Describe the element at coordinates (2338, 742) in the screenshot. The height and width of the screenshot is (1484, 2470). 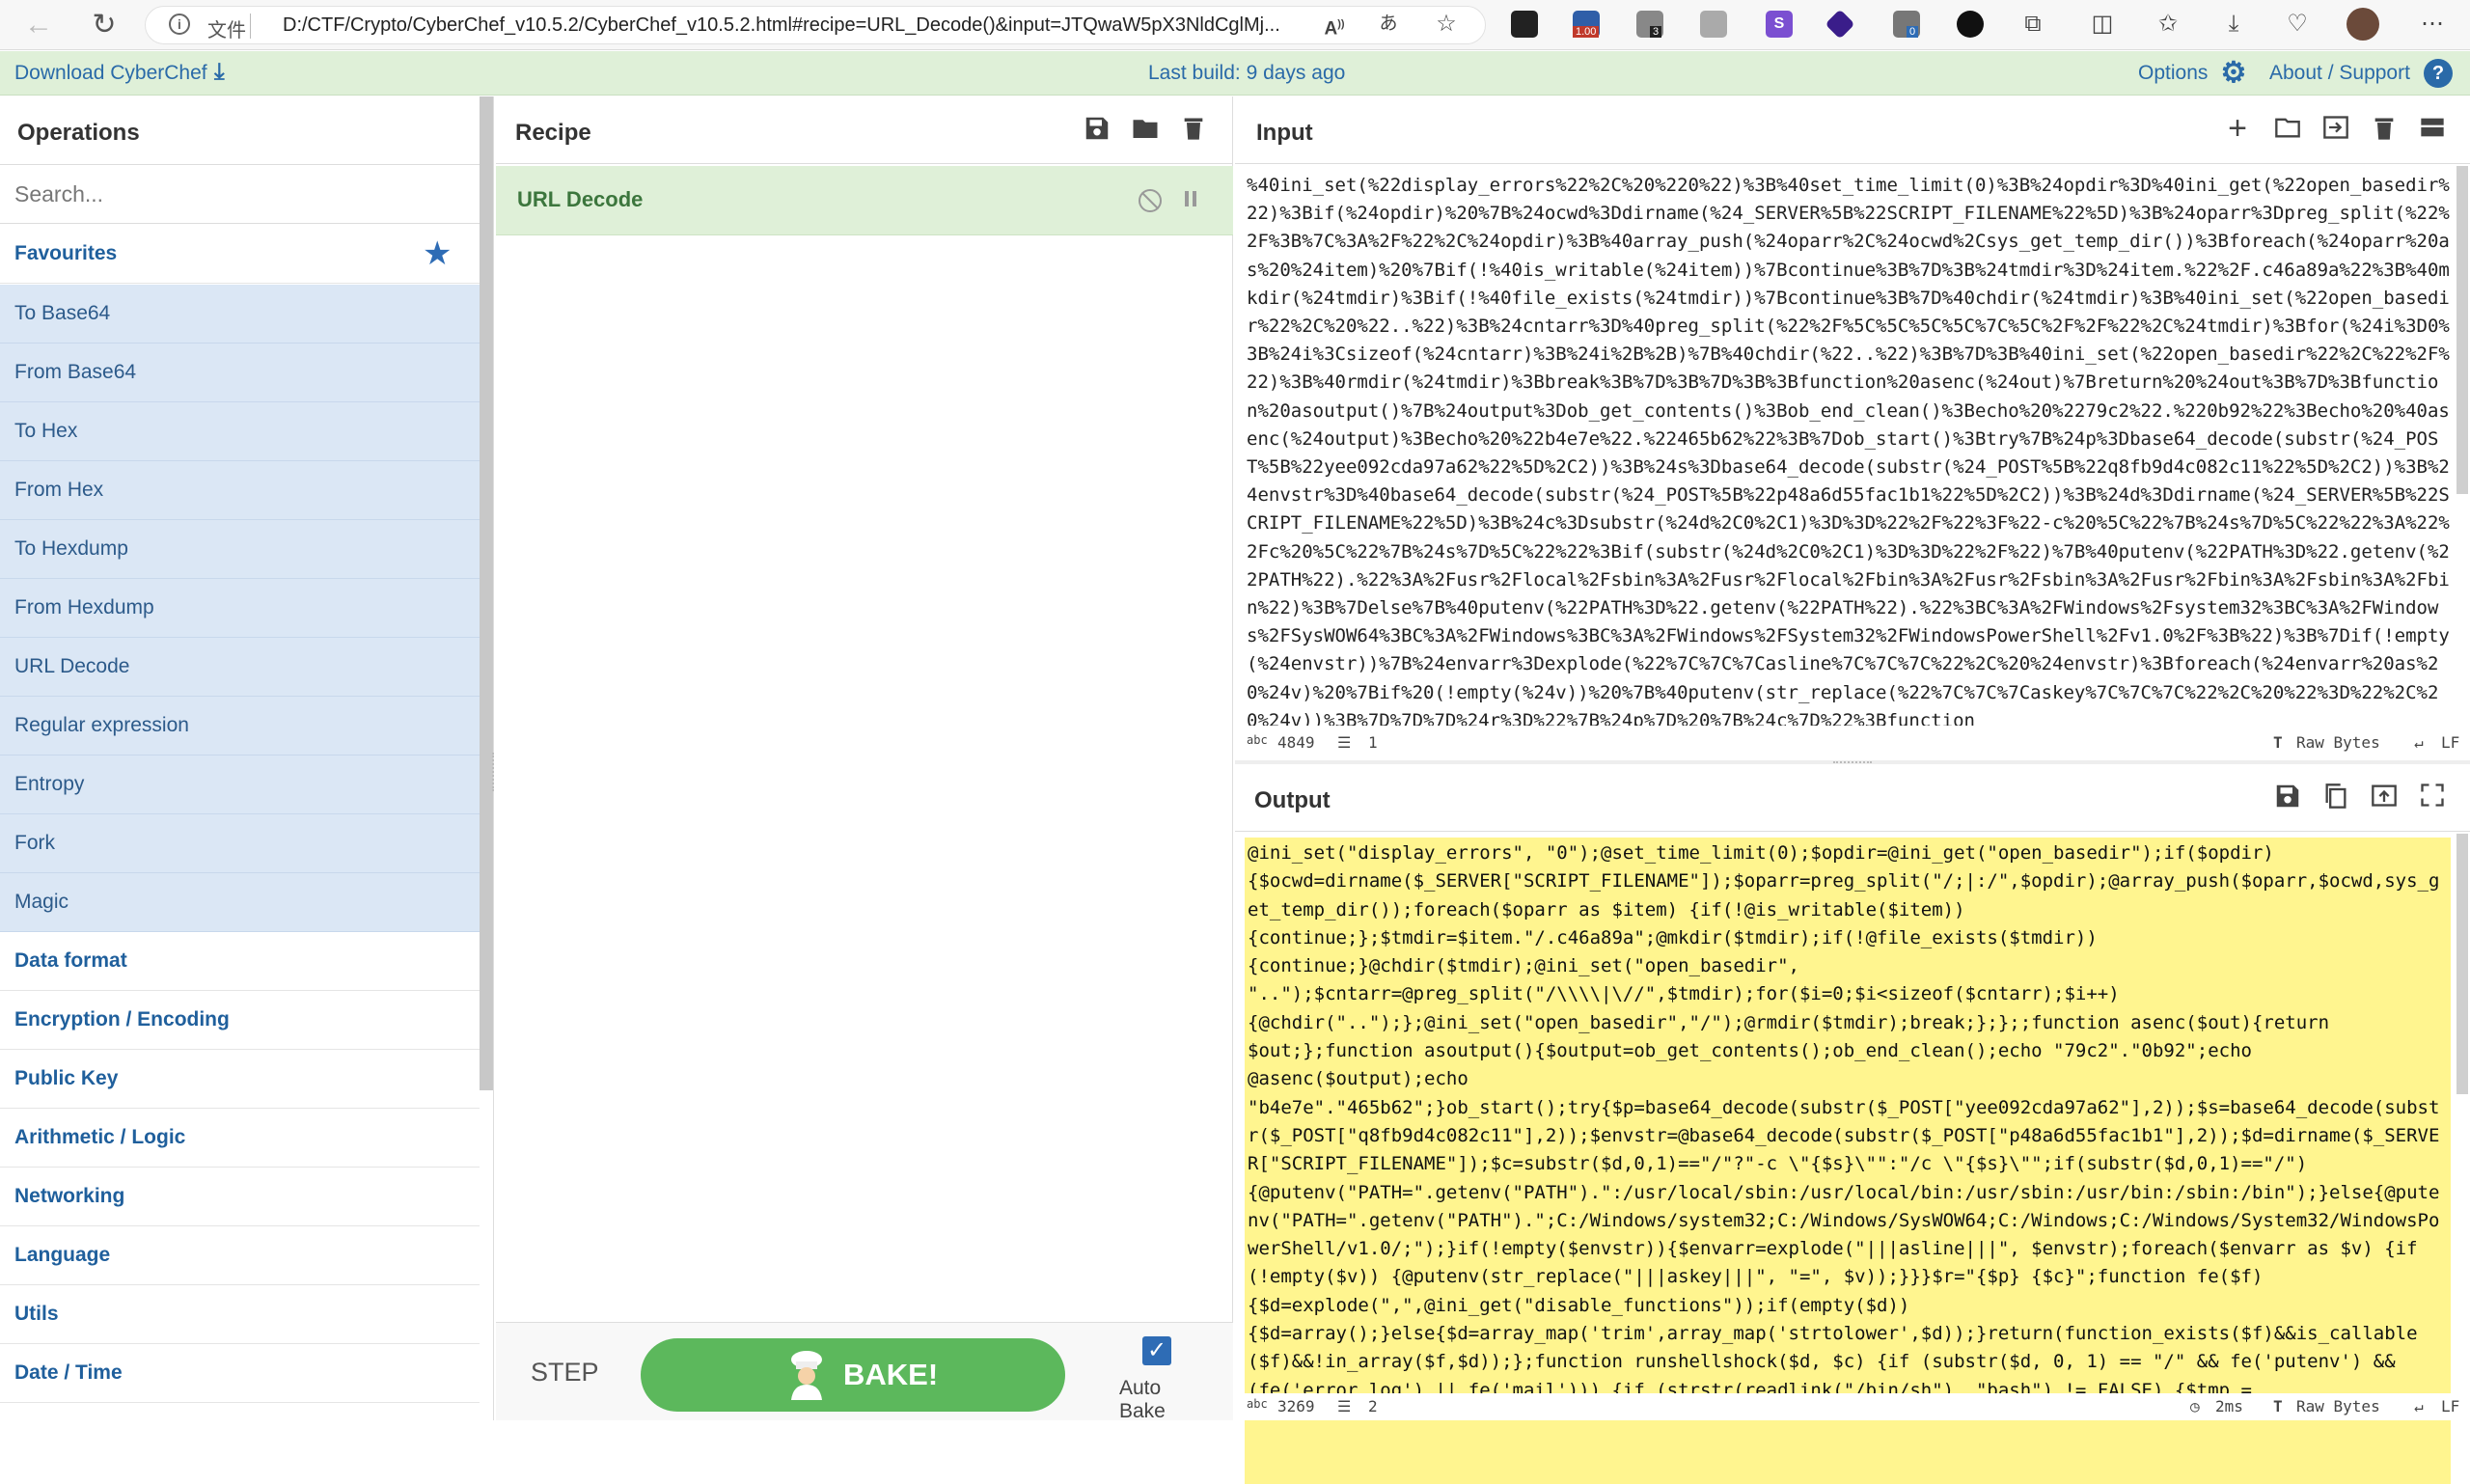
I see `input-encoding: Raw Bytes` at that location.